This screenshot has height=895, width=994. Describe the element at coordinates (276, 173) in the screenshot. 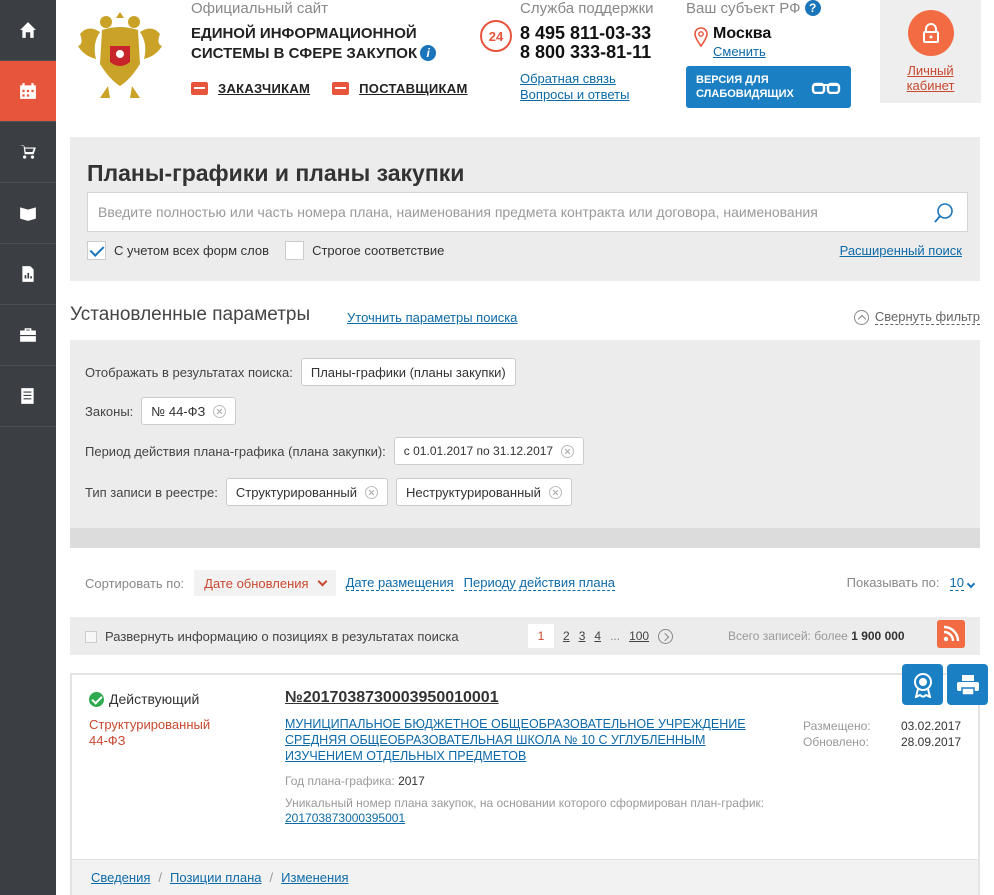

I see `page-title: Планы-графики и планы закупки` at that location.